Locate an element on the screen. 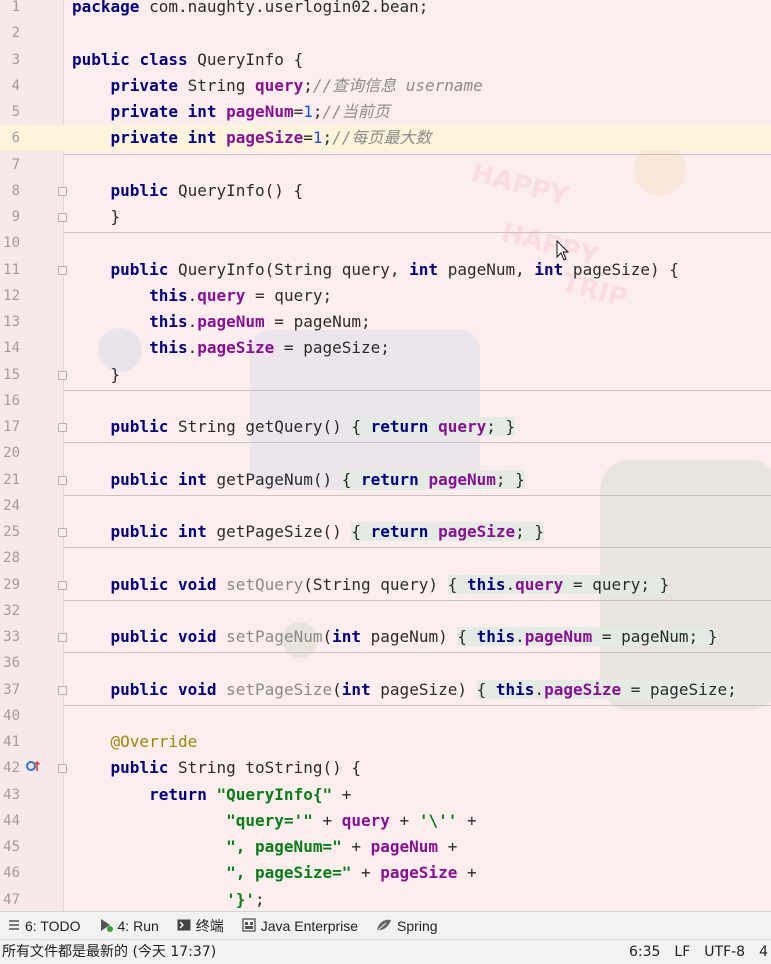  code-line: 9 } is located at coordinates (385, 217).